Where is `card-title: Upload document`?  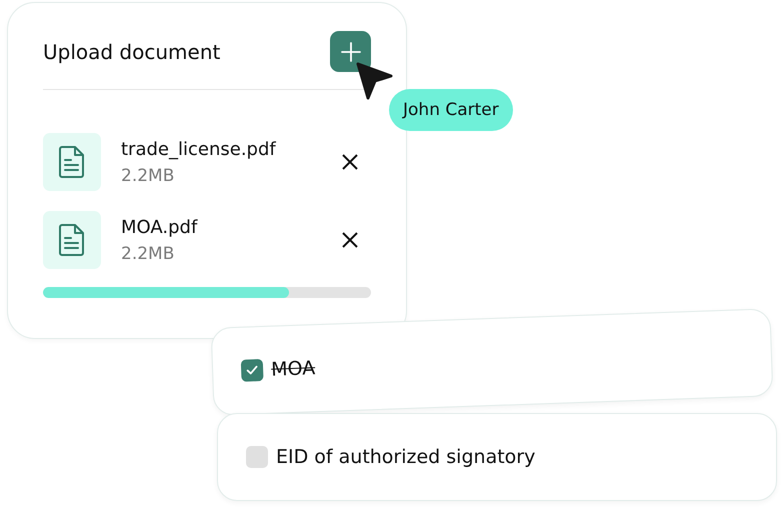 card-title: Upload document is located at coordinates (131, 52).